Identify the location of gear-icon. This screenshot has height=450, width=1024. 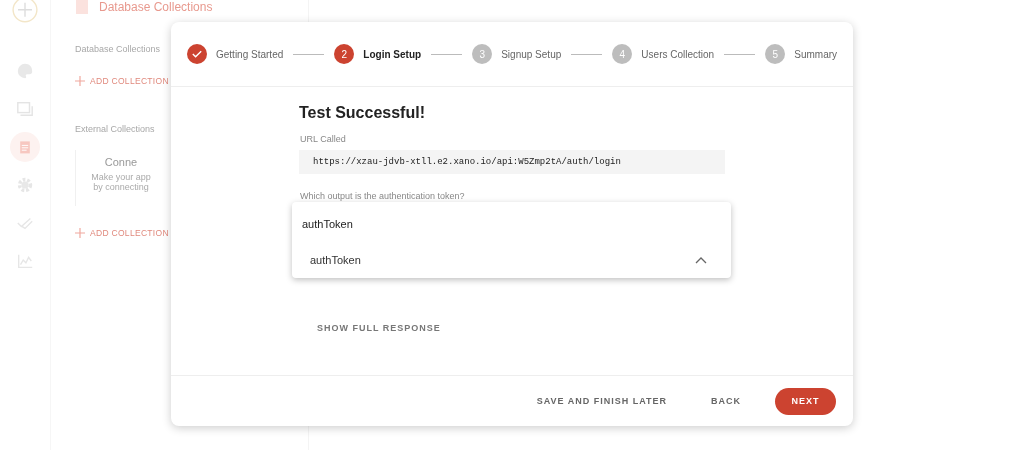
(25, 185).